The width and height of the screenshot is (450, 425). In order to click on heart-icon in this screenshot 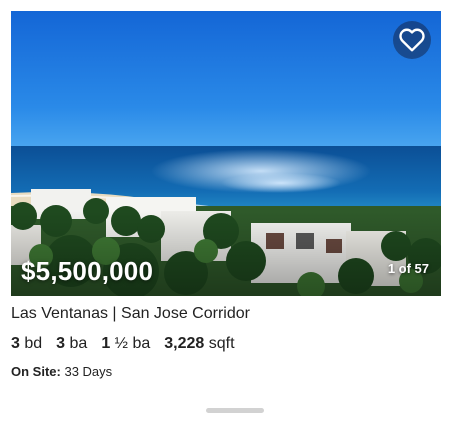, I will do `click(412, 40)`.